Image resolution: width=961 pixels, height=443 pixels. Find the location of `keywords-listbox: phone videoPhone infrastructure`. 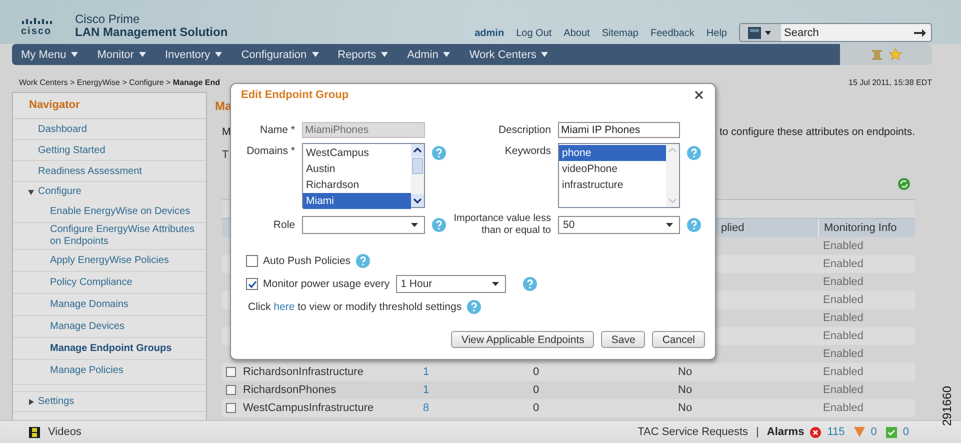

keywords-listbox: phone videoPhone infrastructure is located at coordinates (619, 175).